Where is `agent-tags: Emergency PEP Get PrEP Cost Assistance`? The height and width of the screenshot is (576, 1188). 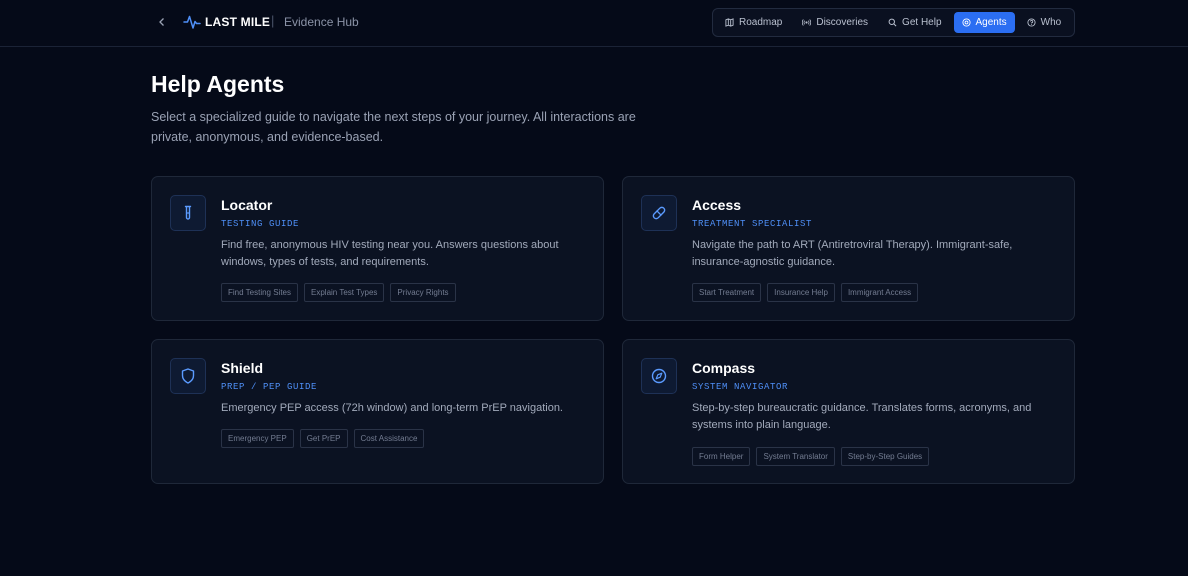 agent-tags: Emergency PEP Get PrEP Cost Assistance is located at coordinates (323, 438).